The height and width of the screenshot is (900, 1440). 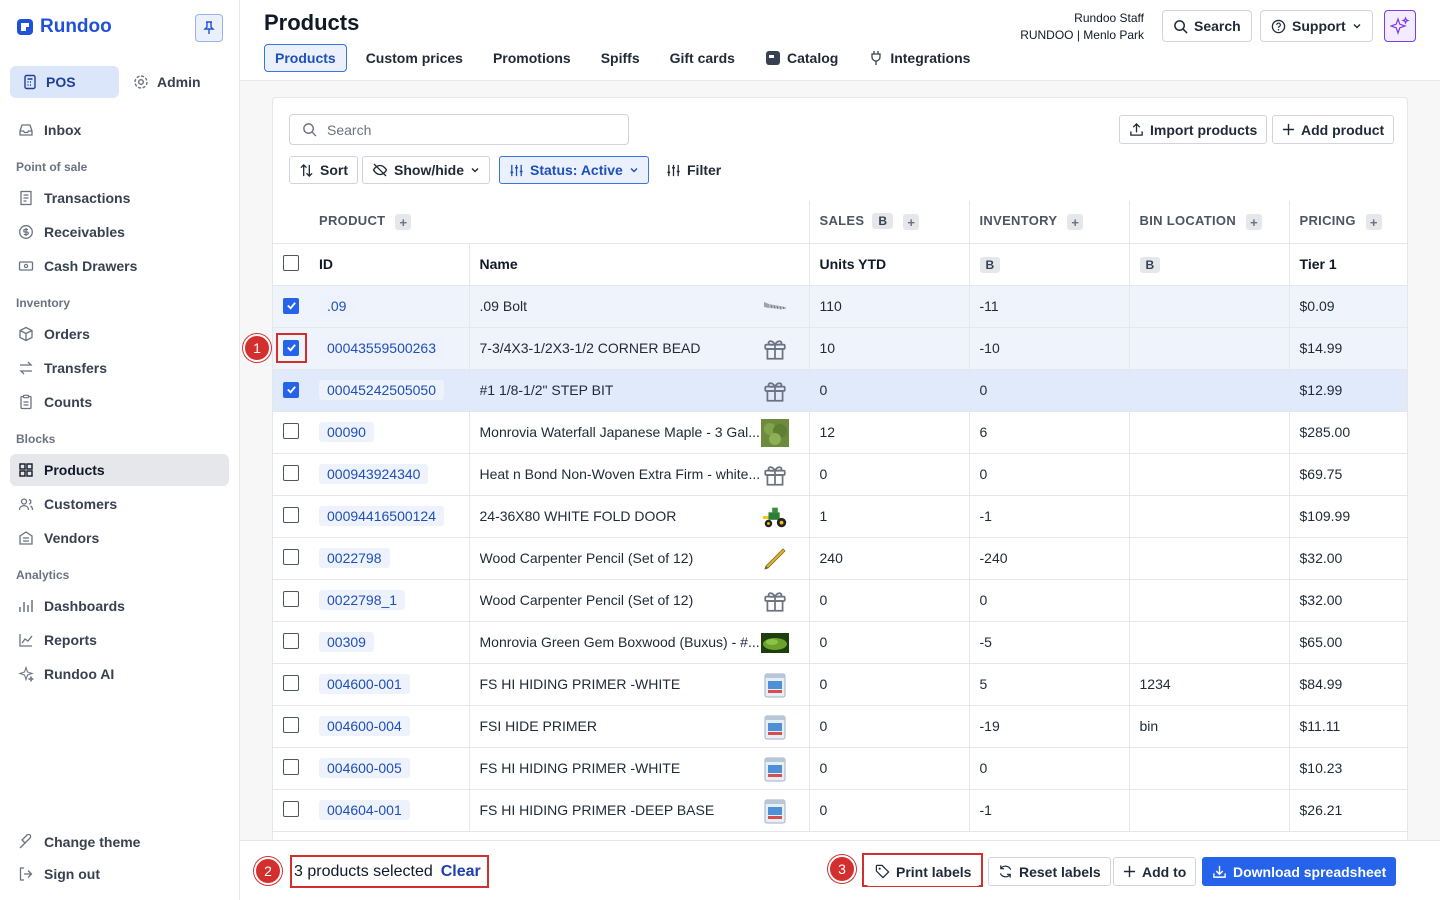 I want to click on show-hide-dropdown: Show/hide, so click(x=426, y=170).